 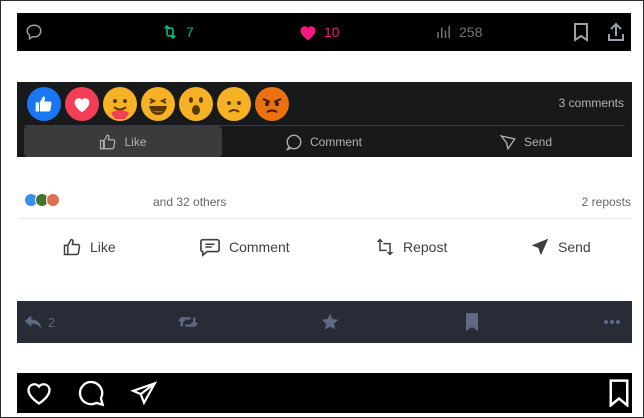 I want to click on more-icon, so click(x=612, y=322).